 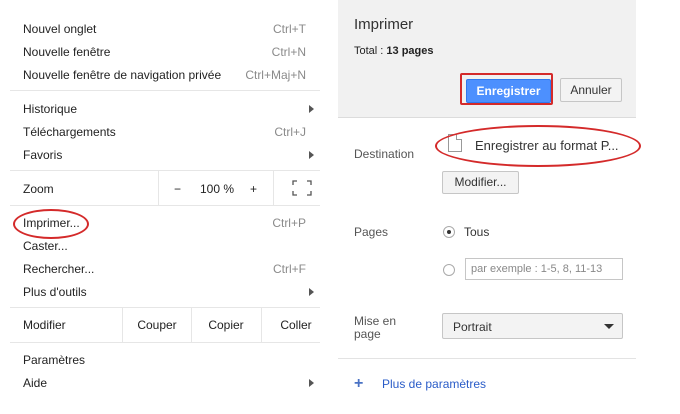 I want to click on menu-item-bookmarks: Favoris, so click(x=168, y=155).